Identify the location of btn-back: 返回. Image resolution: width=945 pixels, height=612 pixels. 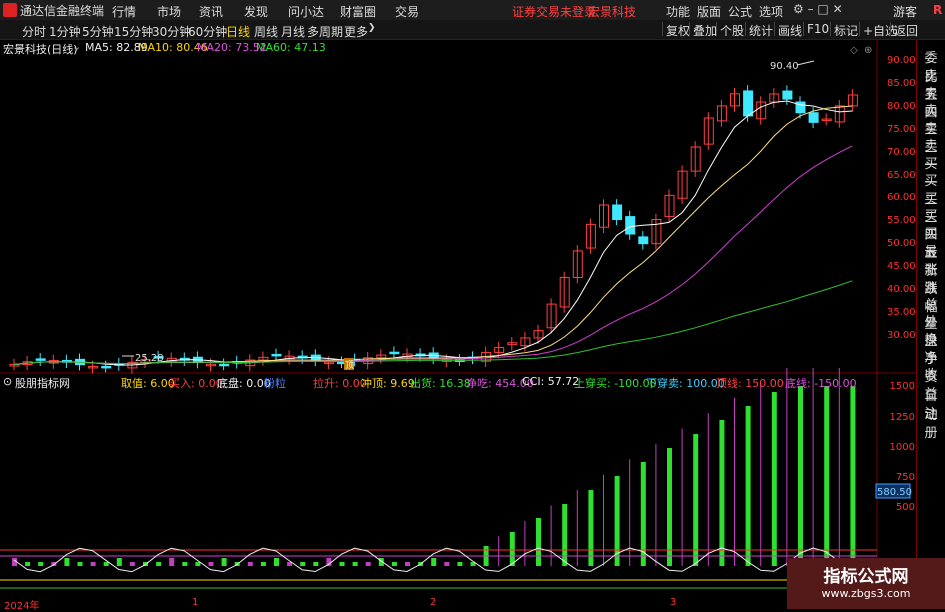
(905, 30).